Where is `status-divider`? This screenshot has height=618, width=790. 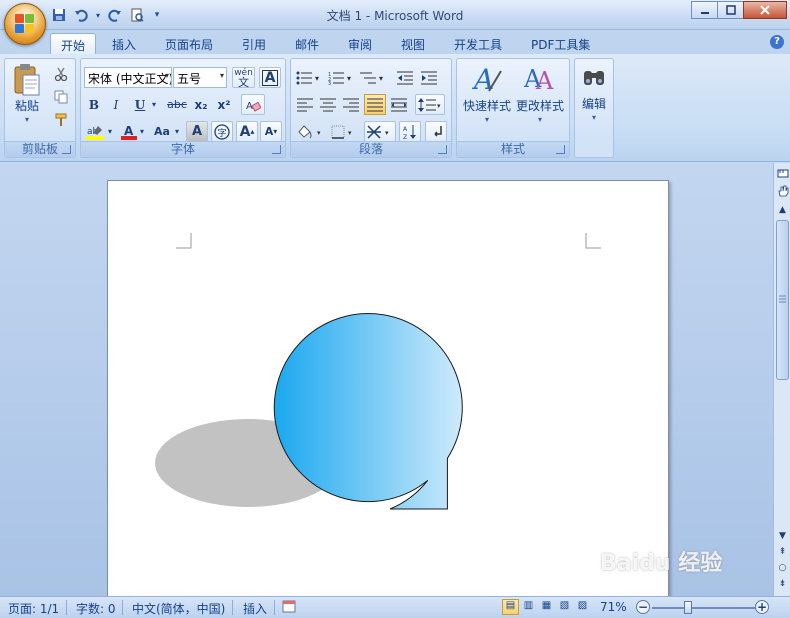
status-divider is located at coordinates (232, 607).